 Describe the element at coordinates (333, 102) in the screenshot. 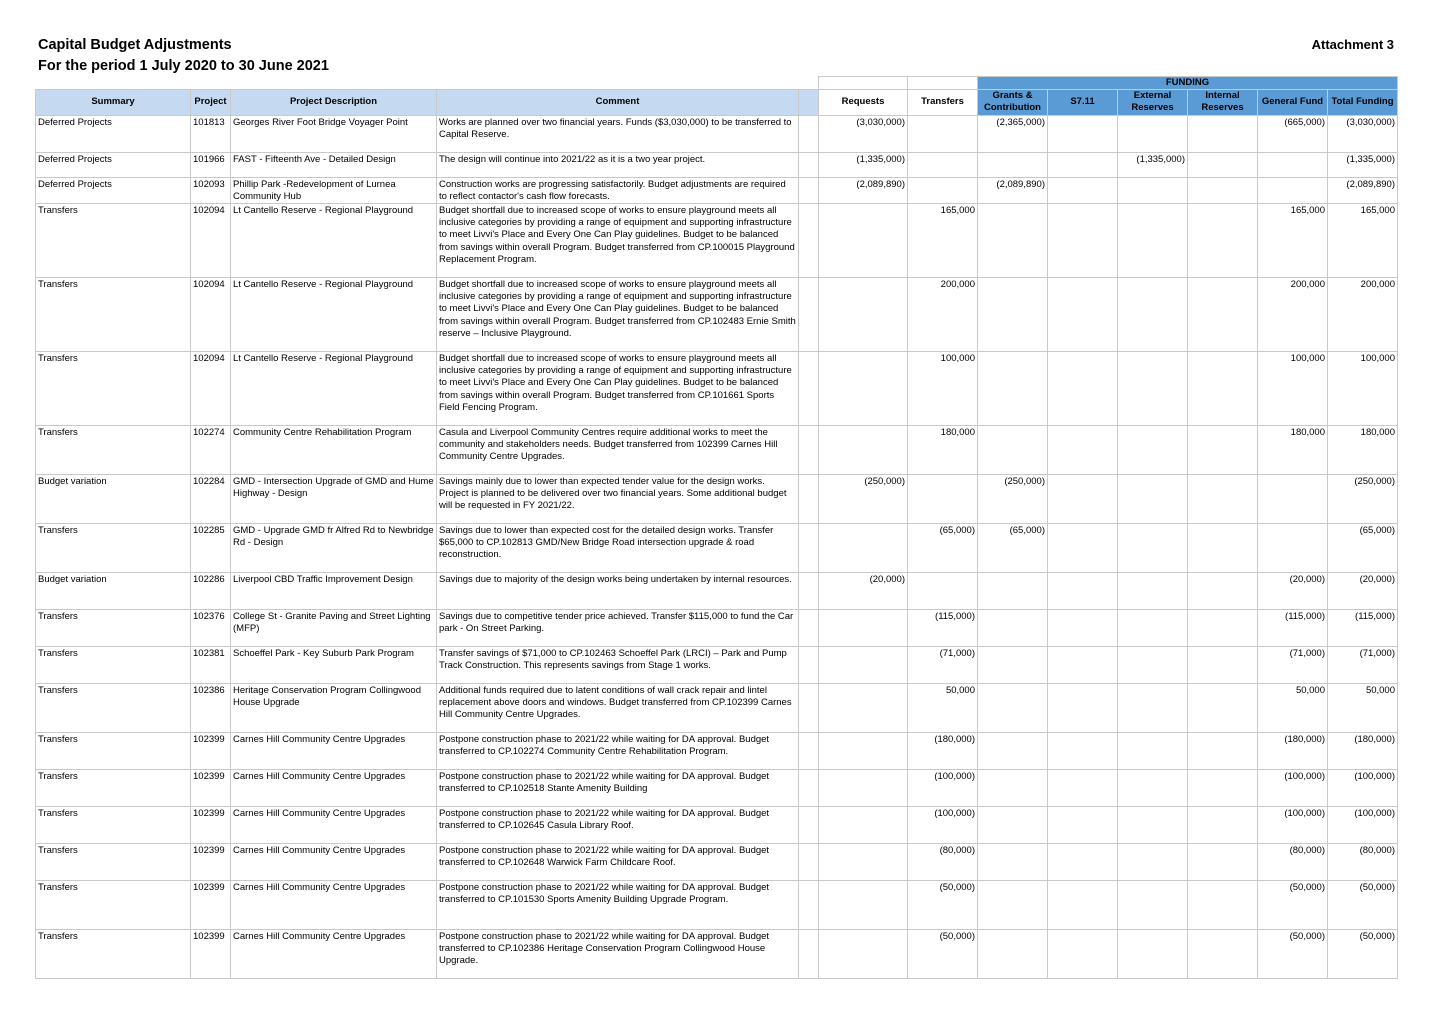

I see `col-description: Project Description` at that location.